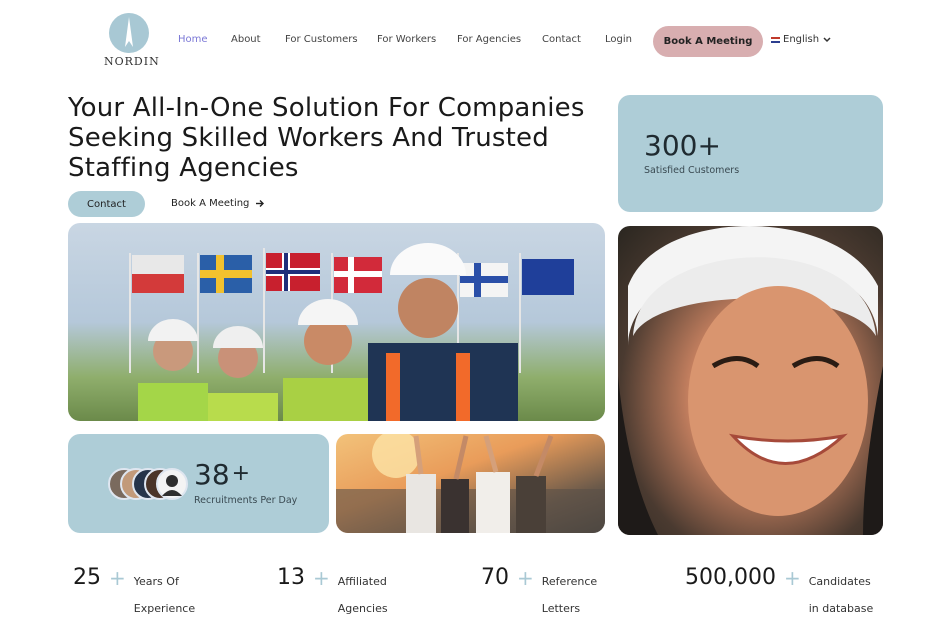  What do you see at coordinates (332, 593) in the screenshot?
I see `stat-agencies: 13 + Affiliated Agencies` at bounding box center [332, 593].